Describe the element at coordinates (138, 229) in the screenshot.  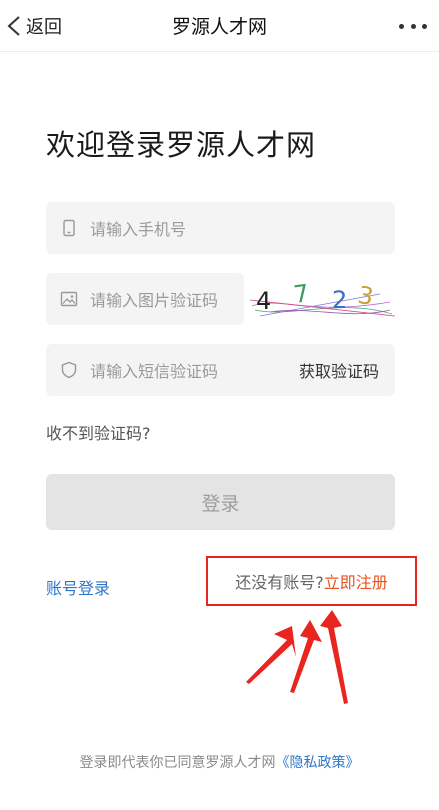
I see `phone-placeholder: 请输入手机号` at that location.